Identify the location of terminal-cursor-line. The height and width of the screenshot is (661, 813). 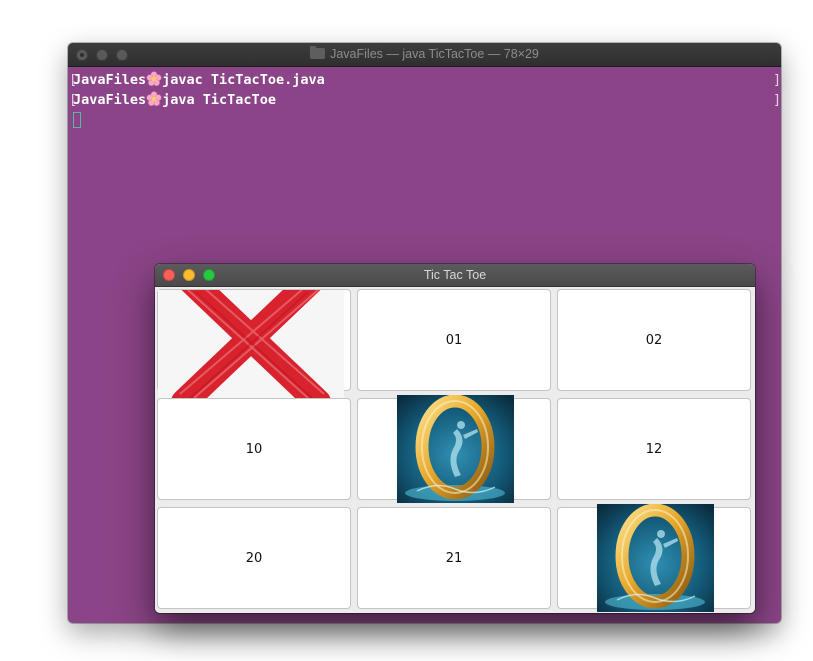
(427, 120).